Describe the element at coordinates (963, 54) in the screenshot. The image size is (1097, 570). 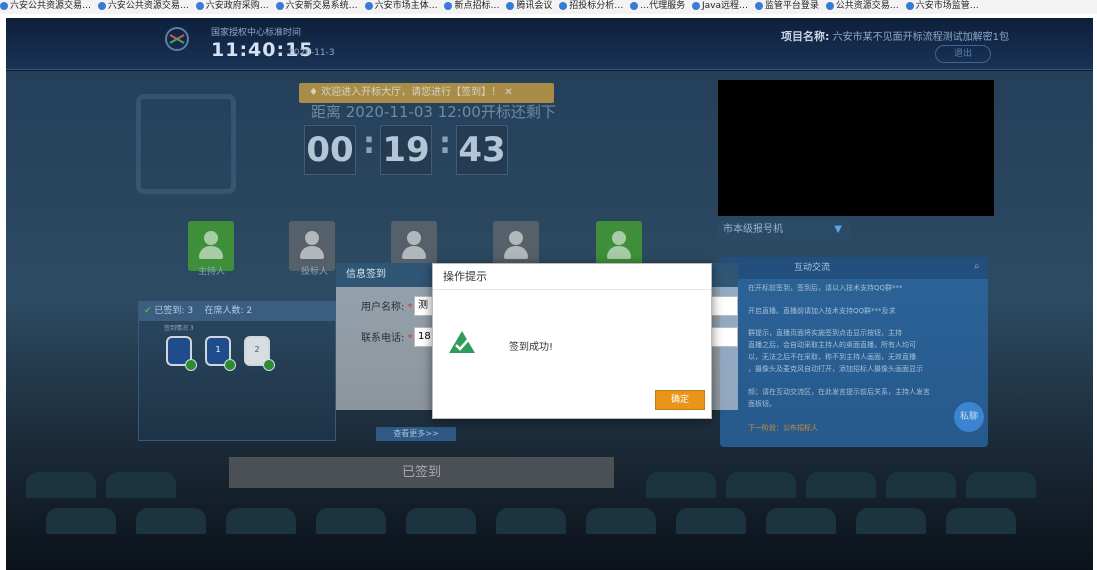
I see `exit-button: 退出` at that location.